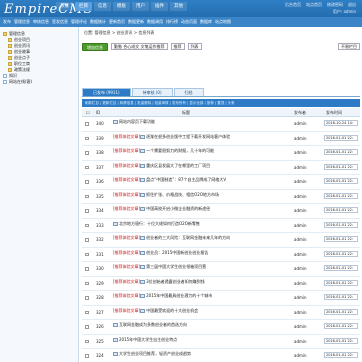 This screenshot has width=362, height=362. I want to click on row-title-text: 北京地方银行：十位大佬如何打造O2O新零售, so click(159, 223).